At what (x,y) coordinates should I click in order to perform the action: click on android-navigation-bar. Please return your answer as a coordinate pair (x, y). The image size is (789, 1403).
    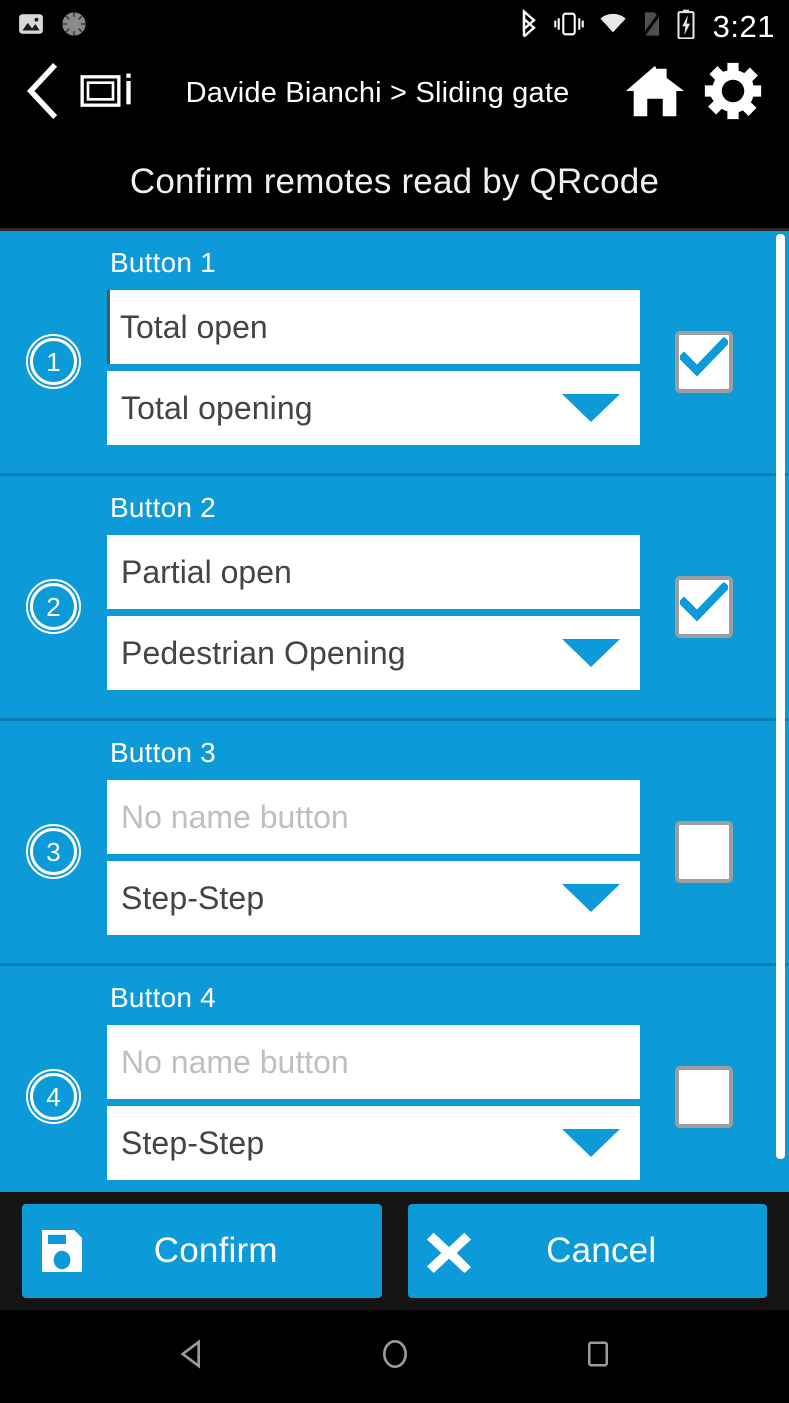
    Looking at the image, I should click on (394, 1356).